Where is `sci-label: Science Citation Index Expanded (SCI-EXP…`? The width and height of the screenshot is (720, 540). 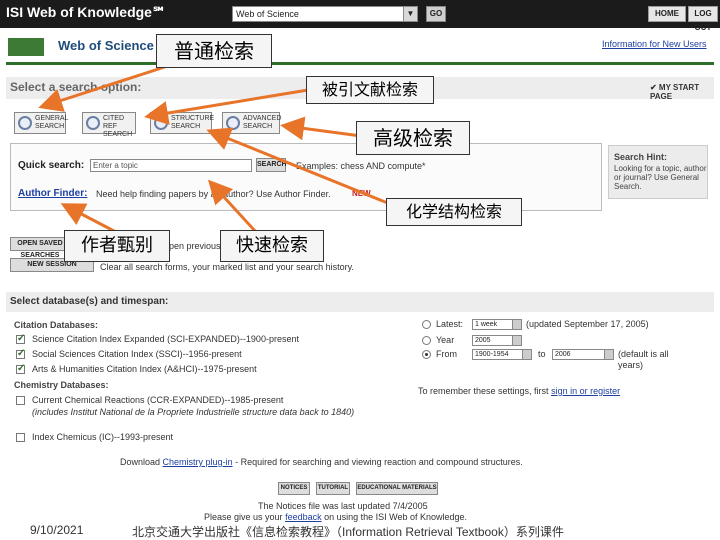 sci-label: Science Citation Index Expanded (SCI-EXP… is located at coordinates (165, 339).